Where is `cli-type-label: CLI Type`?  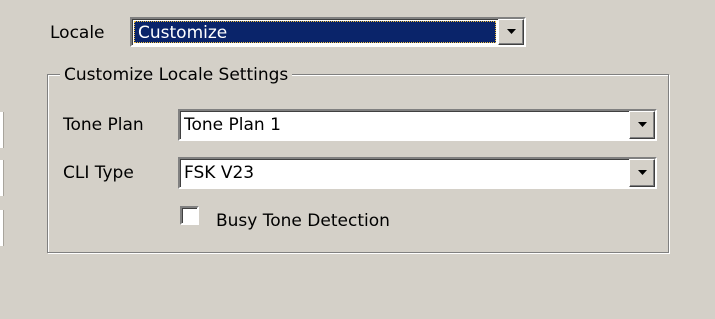
cli-type-label: CLI Type is located at coordinates (98, 173).